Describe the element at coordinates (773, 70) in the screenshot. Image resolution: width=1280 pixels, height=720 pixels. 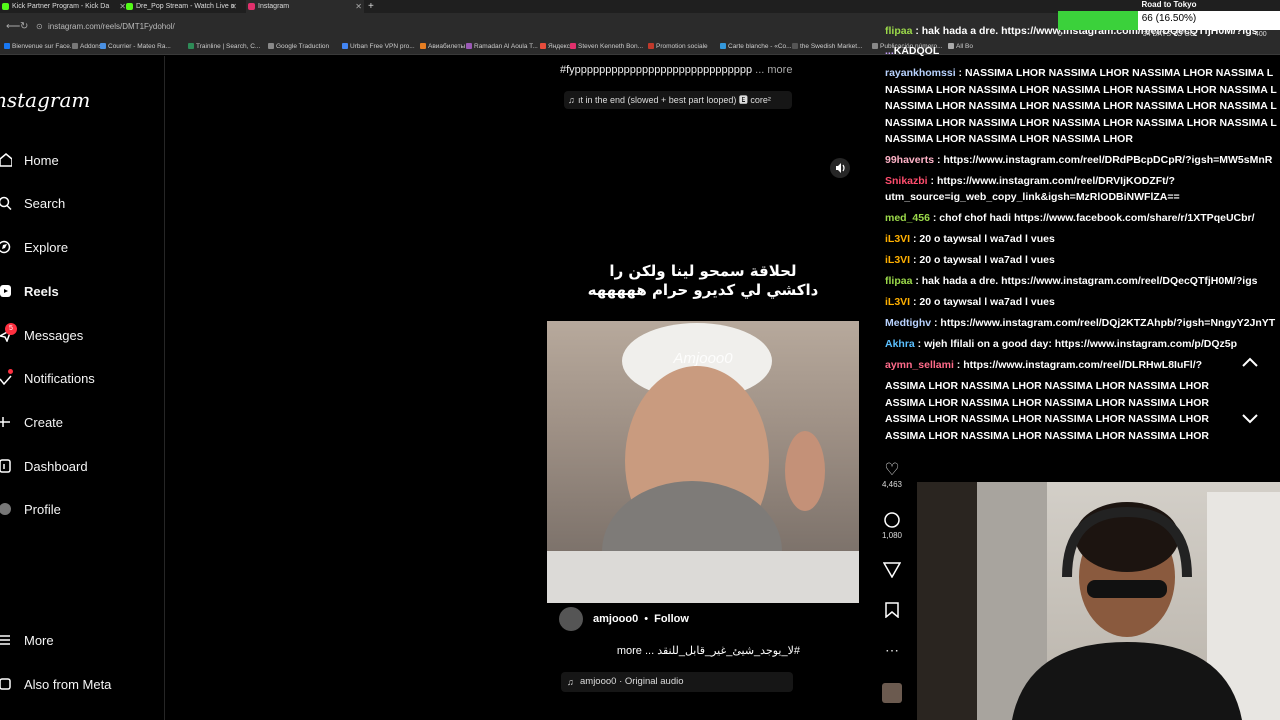
I see `more-link: ... more` at that location.